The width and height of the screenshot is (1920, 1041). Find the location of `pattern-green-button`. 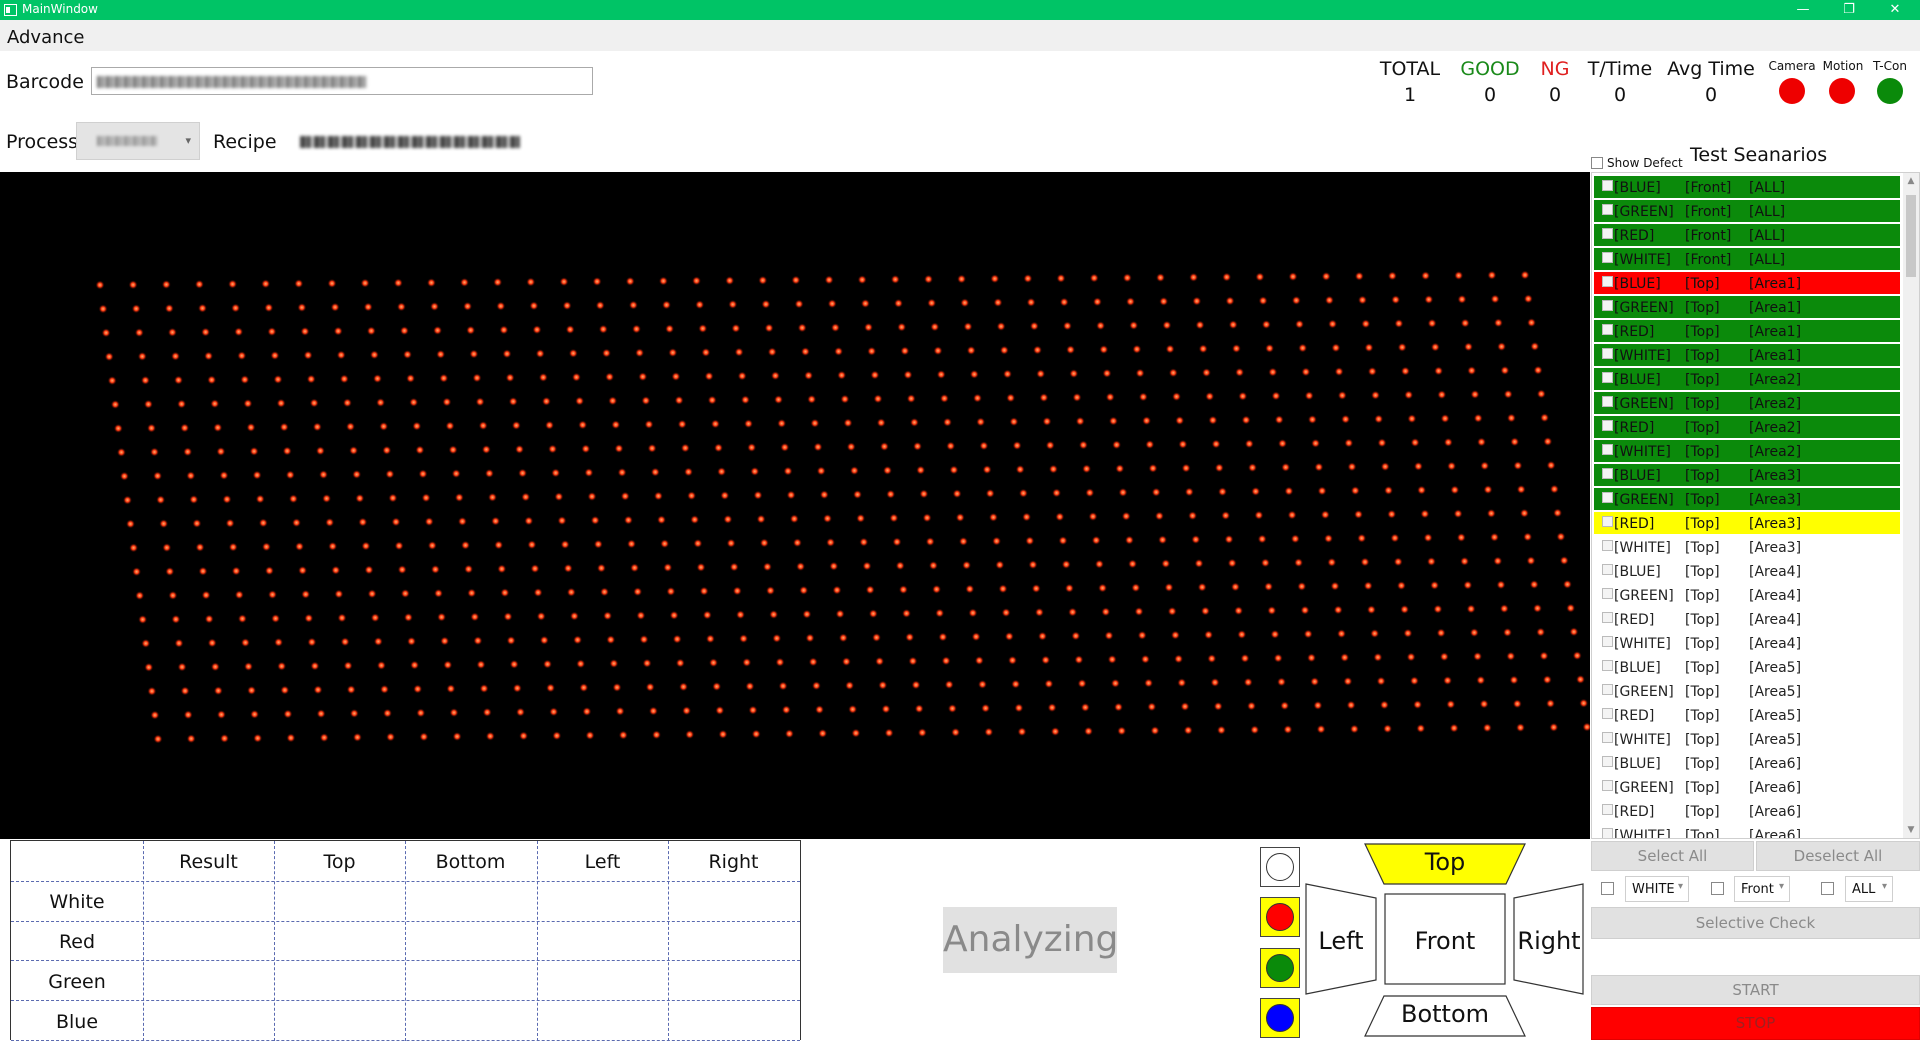

pattern-green-button is located at coordinates (1280, 968).